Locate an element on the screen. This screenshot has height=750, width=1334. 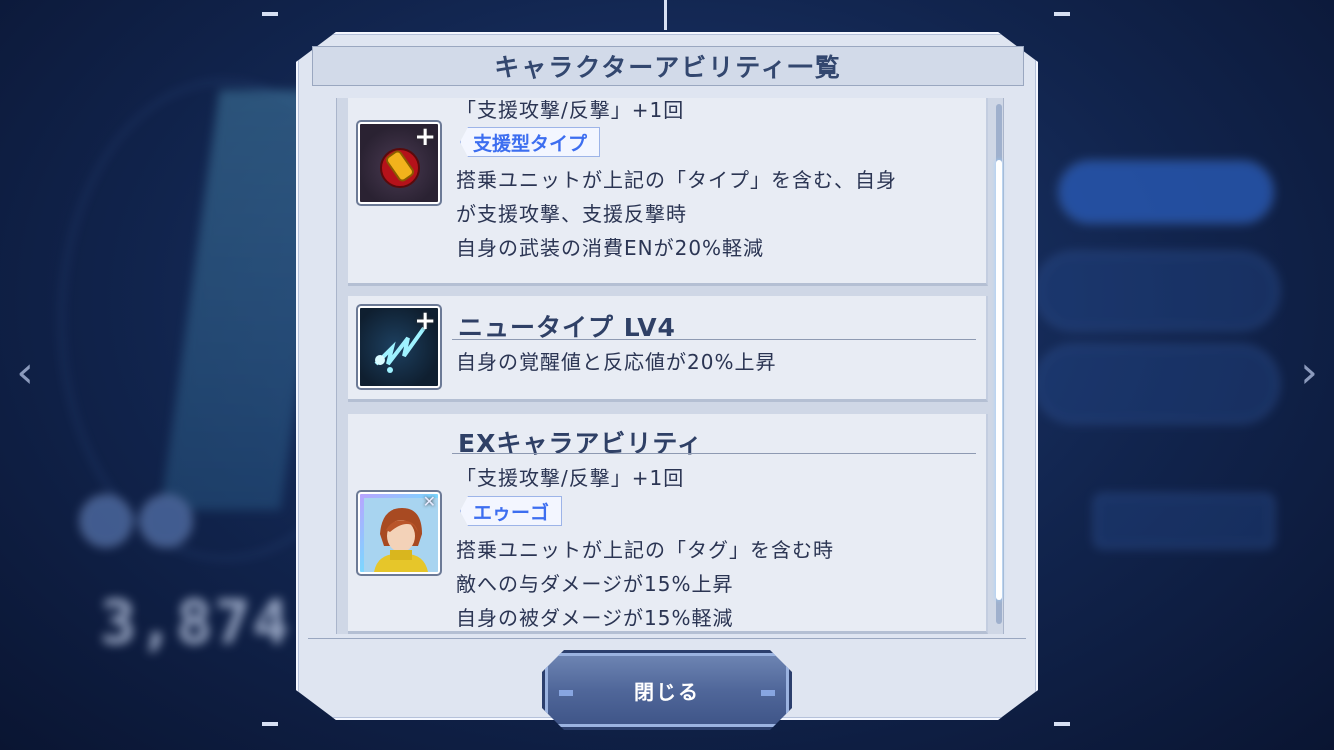
ability-desc-line: 自身の武装の消費ENが20%軽減 is located at coordinates (610, 248).